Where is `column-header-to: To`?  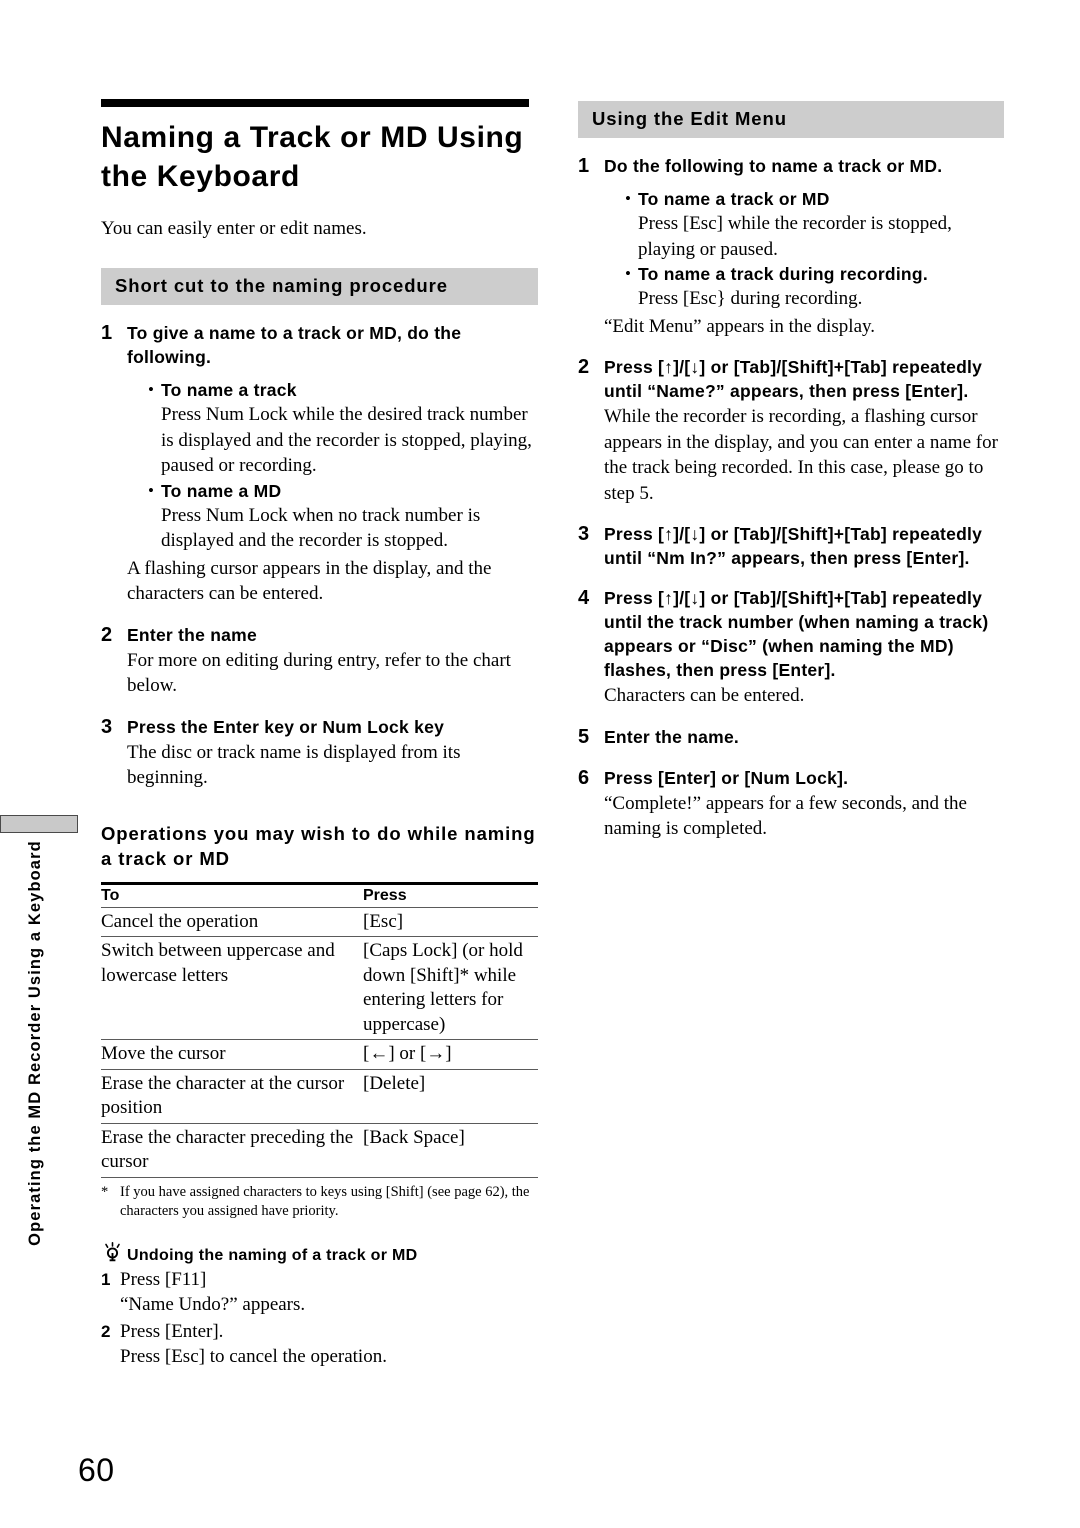 column-header-to: To is located at coordinates (232, 894).